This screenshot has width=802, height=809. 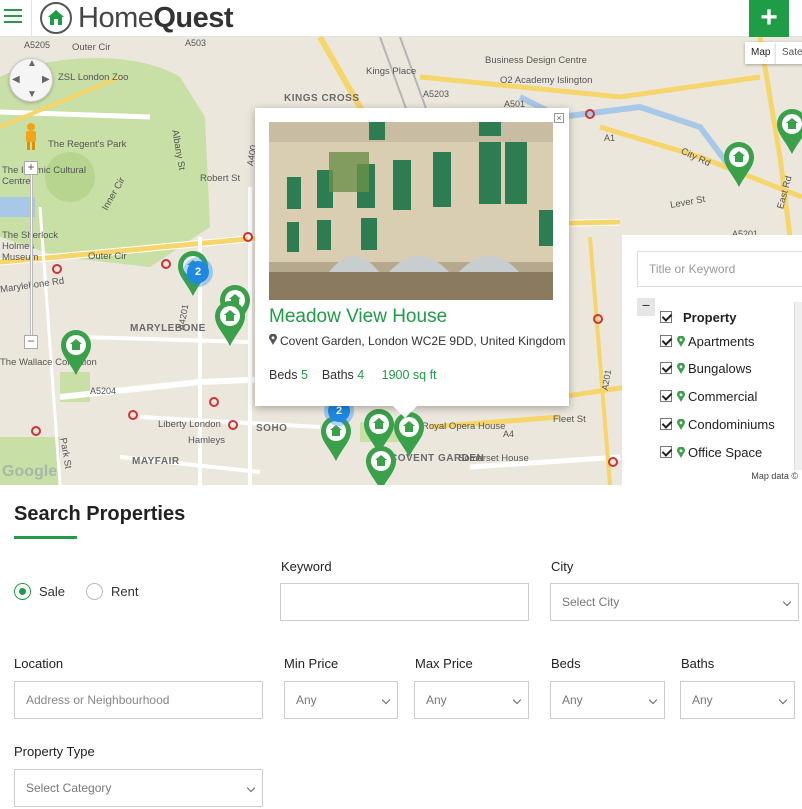 I want to click on map-label-o2-academy: O2 Academy Islington, so click(x=546, y=80).